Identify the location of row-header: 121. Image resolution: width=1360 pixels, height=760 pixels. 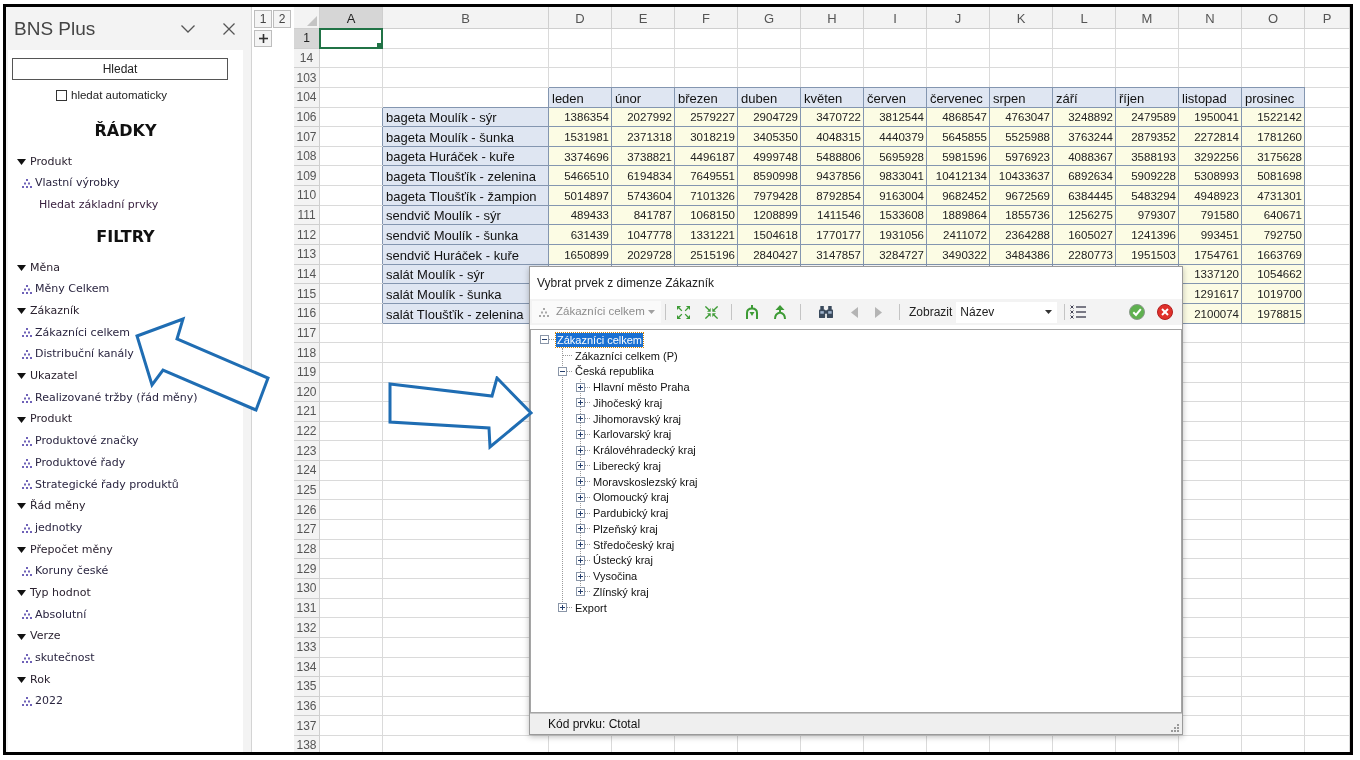
(307, 412).